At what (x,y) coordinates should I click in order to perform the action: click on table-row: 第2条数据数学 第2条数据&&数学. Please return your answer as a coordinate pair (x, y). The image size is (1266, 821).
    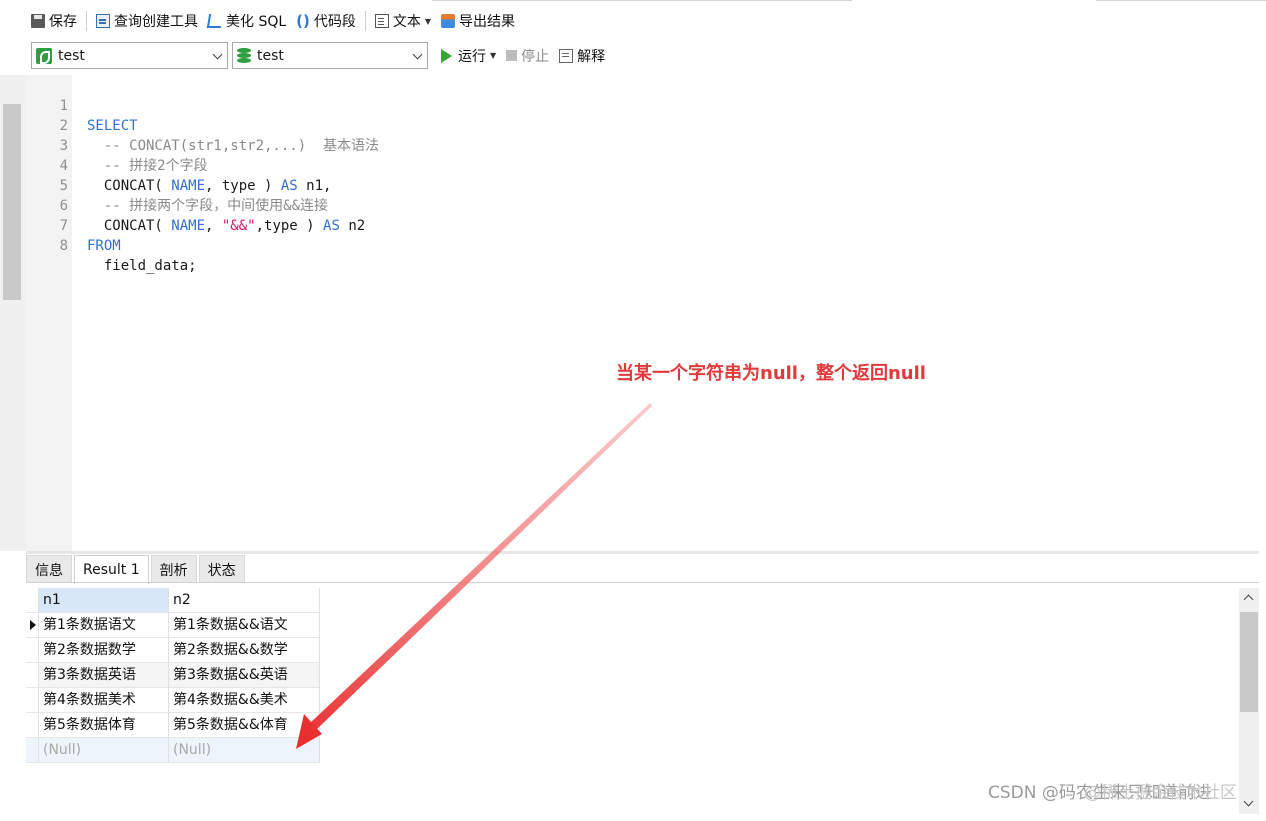
    Looking at the image, I should click on (173, 650).